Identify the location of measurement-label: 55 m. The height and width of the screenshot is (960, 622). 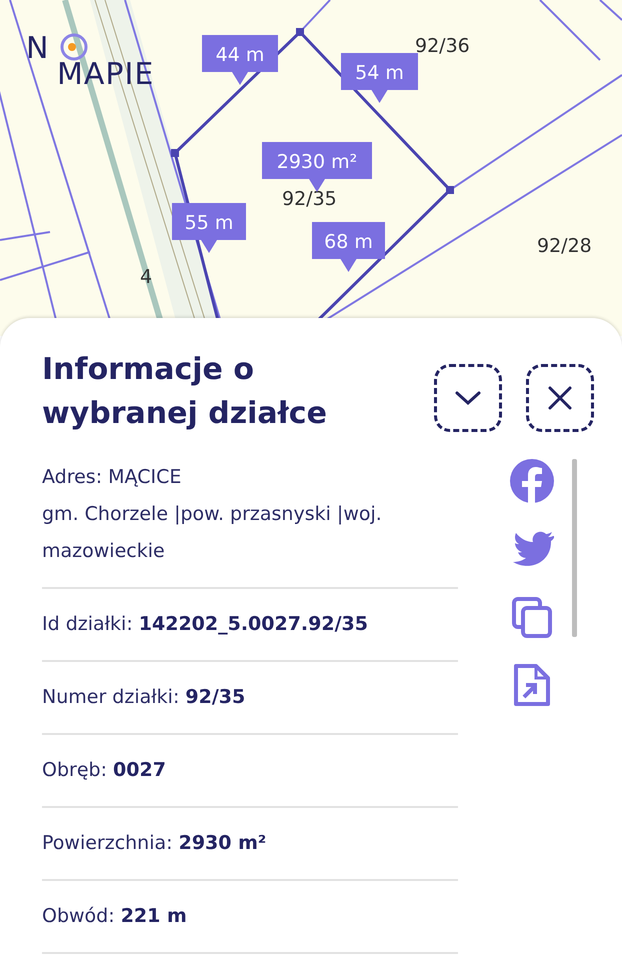
(209, 228).